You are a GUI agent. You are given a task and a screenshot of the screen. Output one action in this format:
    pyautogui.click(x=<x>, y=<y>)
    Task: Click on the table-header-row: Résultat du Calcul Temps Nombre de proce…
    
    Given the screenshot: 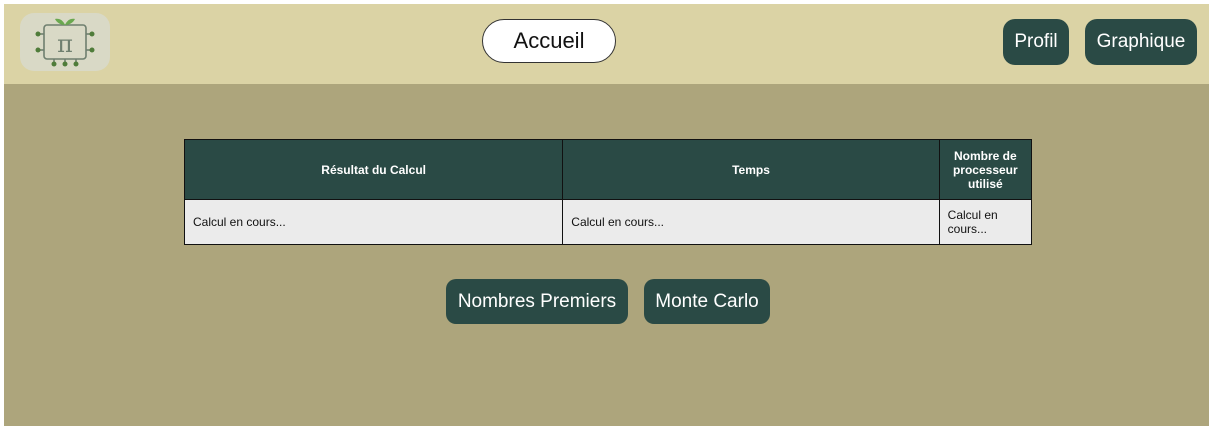 What is the action you would take?
    pyautogui.click(x=608, y=169)
    